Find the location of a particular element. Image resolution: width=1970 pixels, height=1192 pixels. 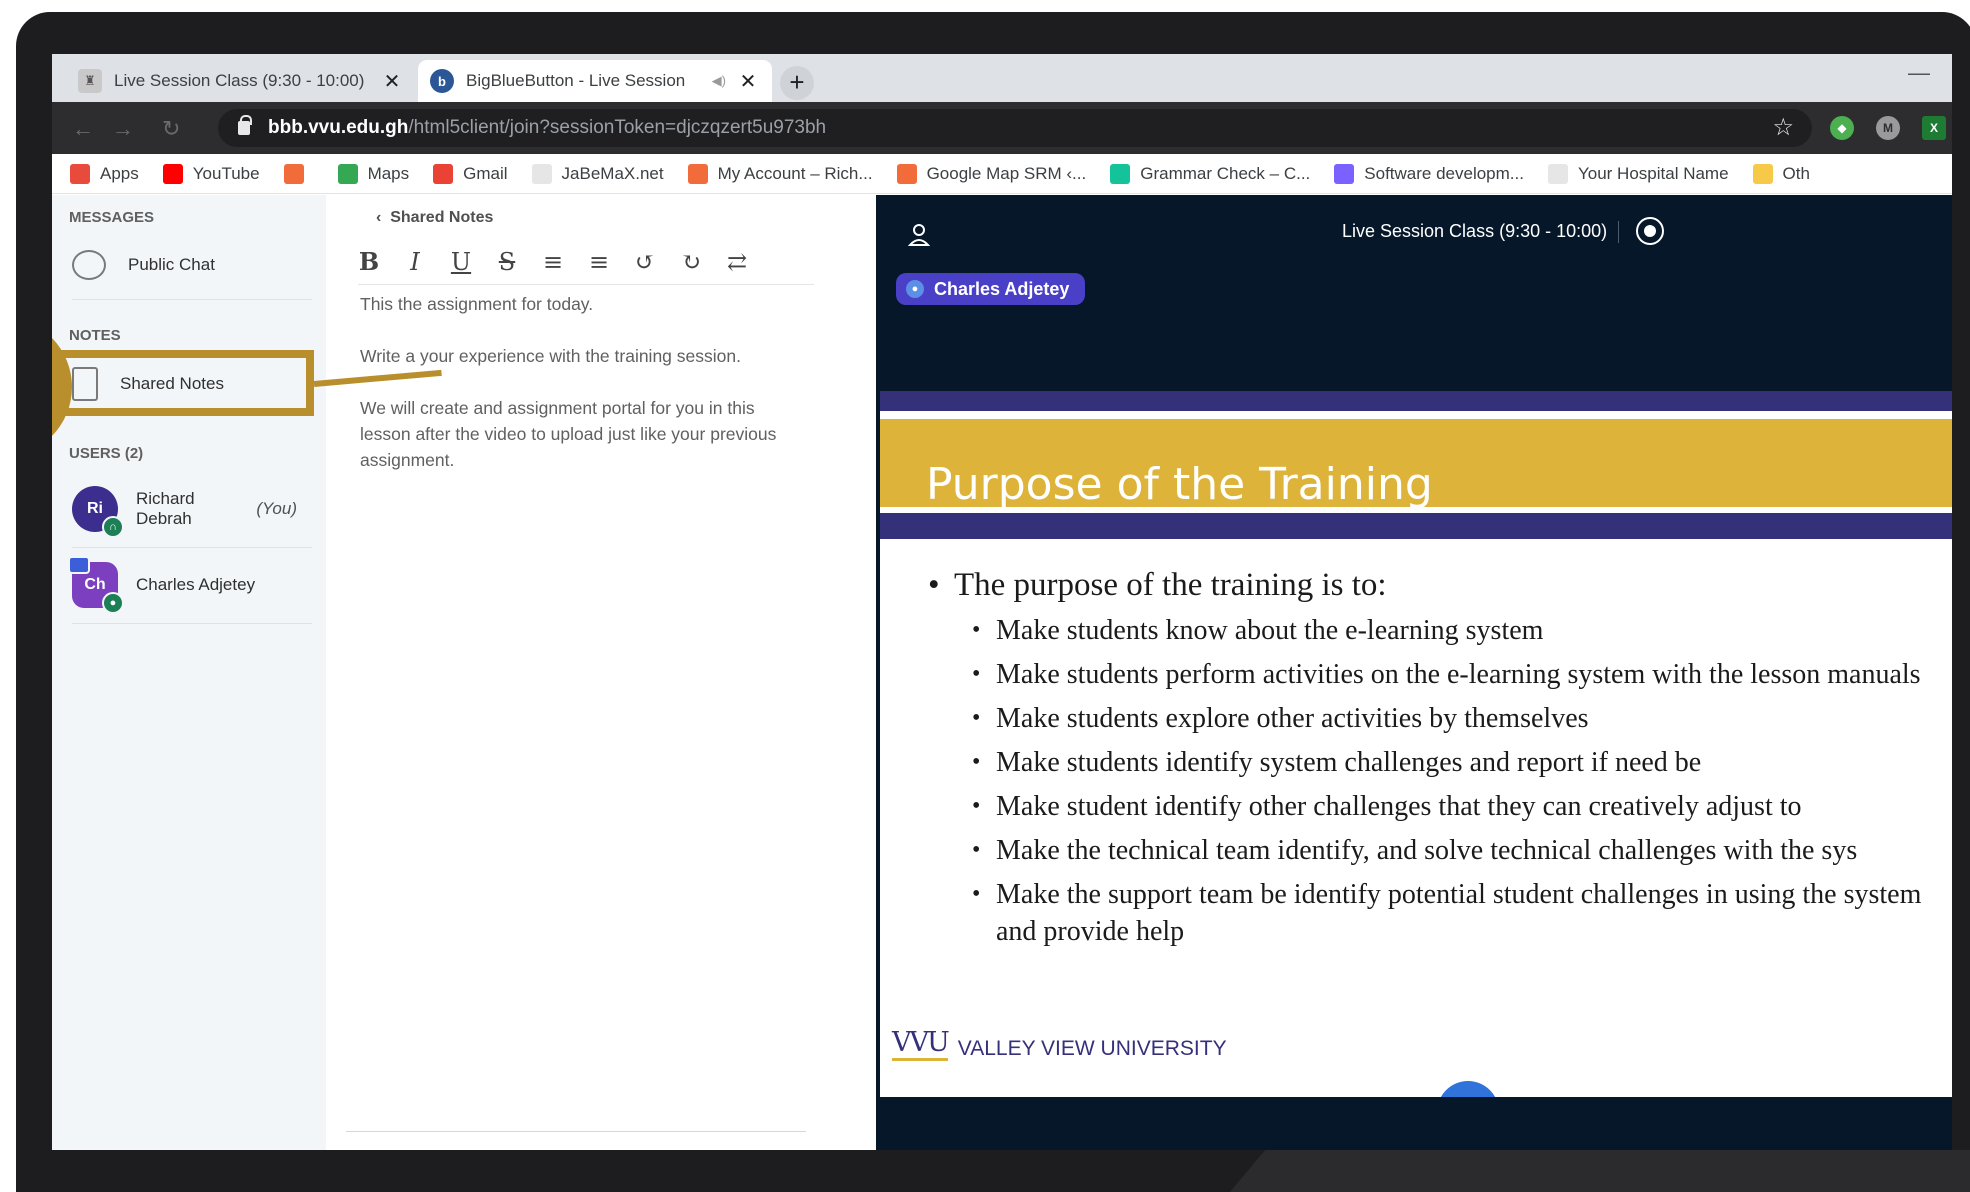

bookmark-item: Gmail is located at coordinates (470, 173).